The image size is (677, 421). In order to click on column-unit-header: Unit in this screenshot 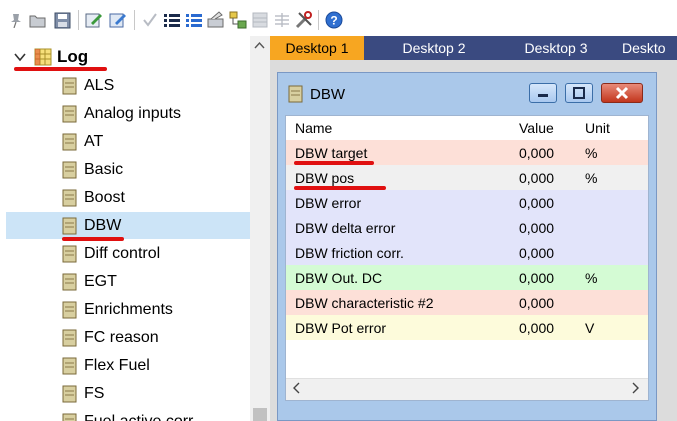, I will do `click(597, 128)`.